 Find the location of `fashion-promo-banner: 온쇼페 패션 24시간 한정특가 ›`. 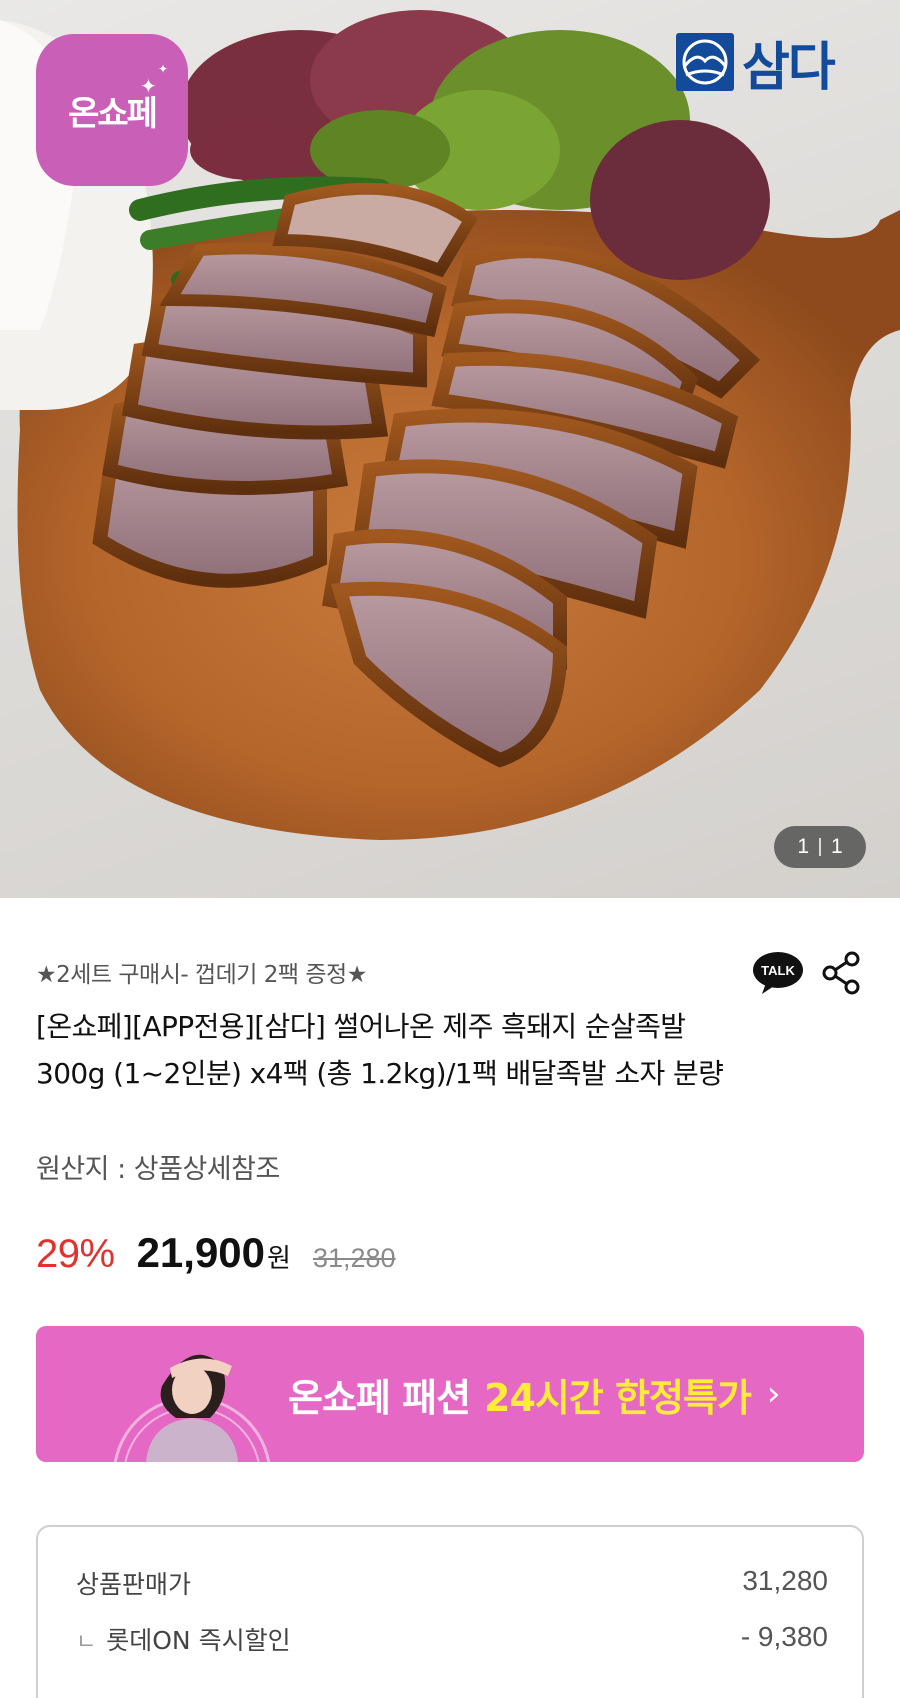

fashion-promo-banner: 온쇼페 패션 24시간 한정특가 › is located at coordinates (450, 1394).